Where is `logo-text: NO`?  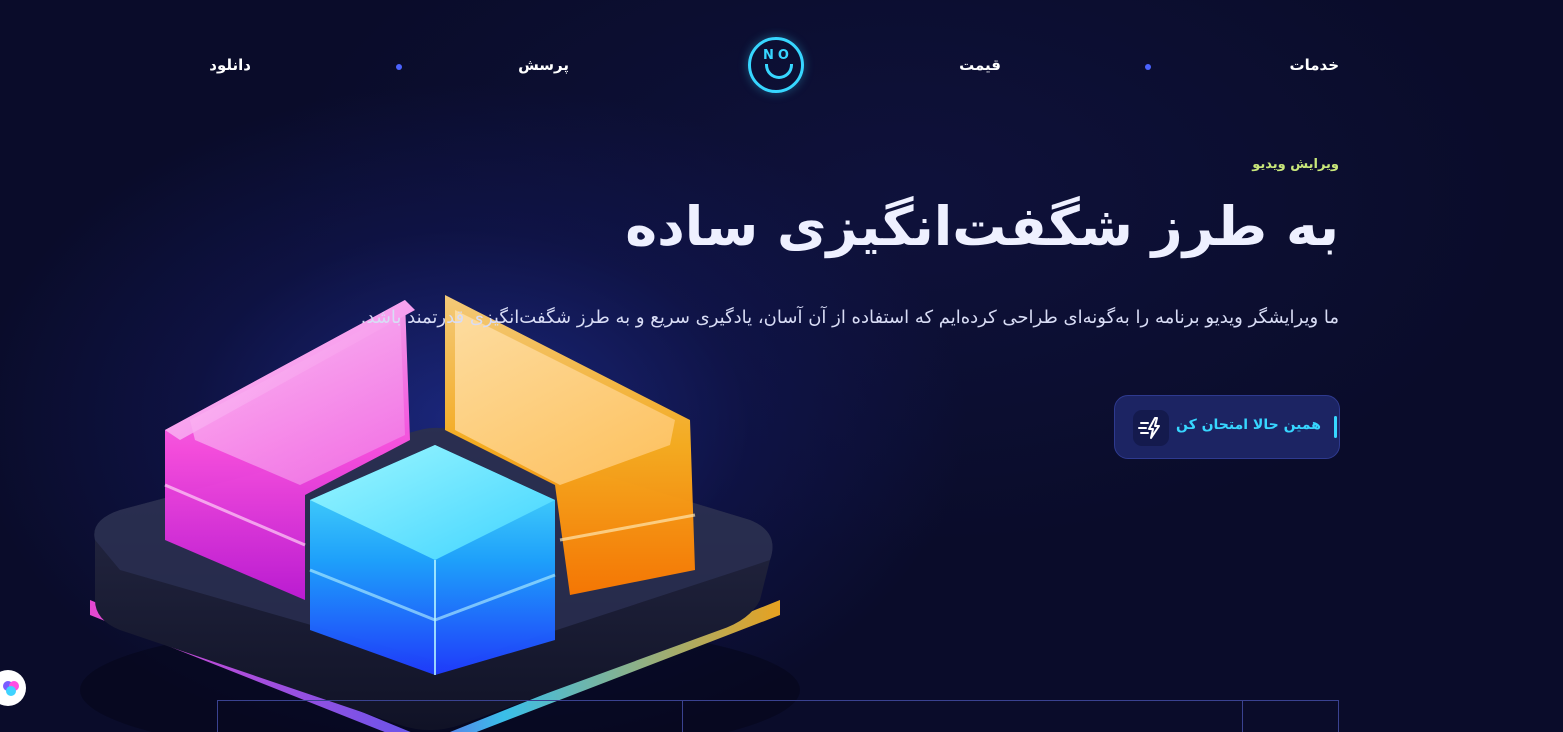
logo-text: NO is located at coordinates (778, 55).